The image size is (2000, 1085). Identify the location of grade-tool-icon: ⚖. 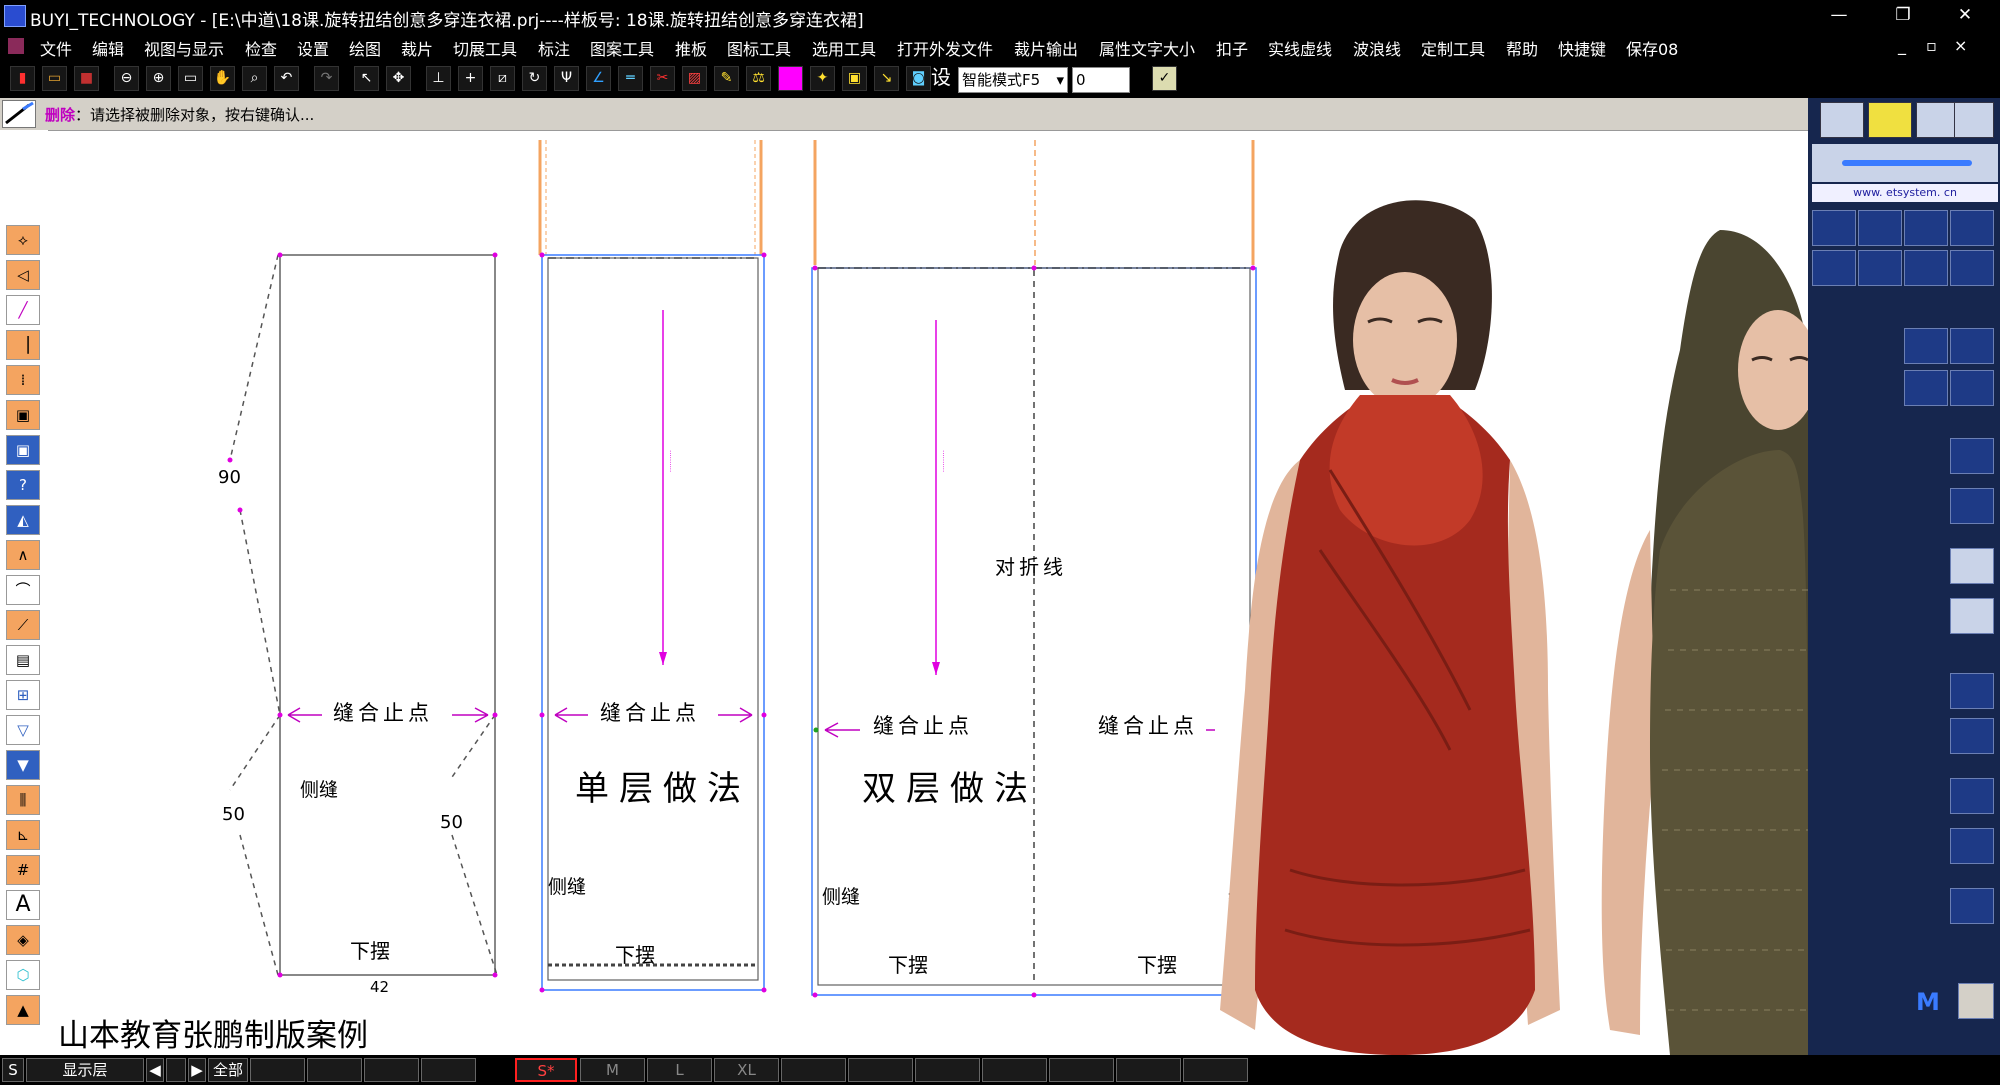
(758, 78).